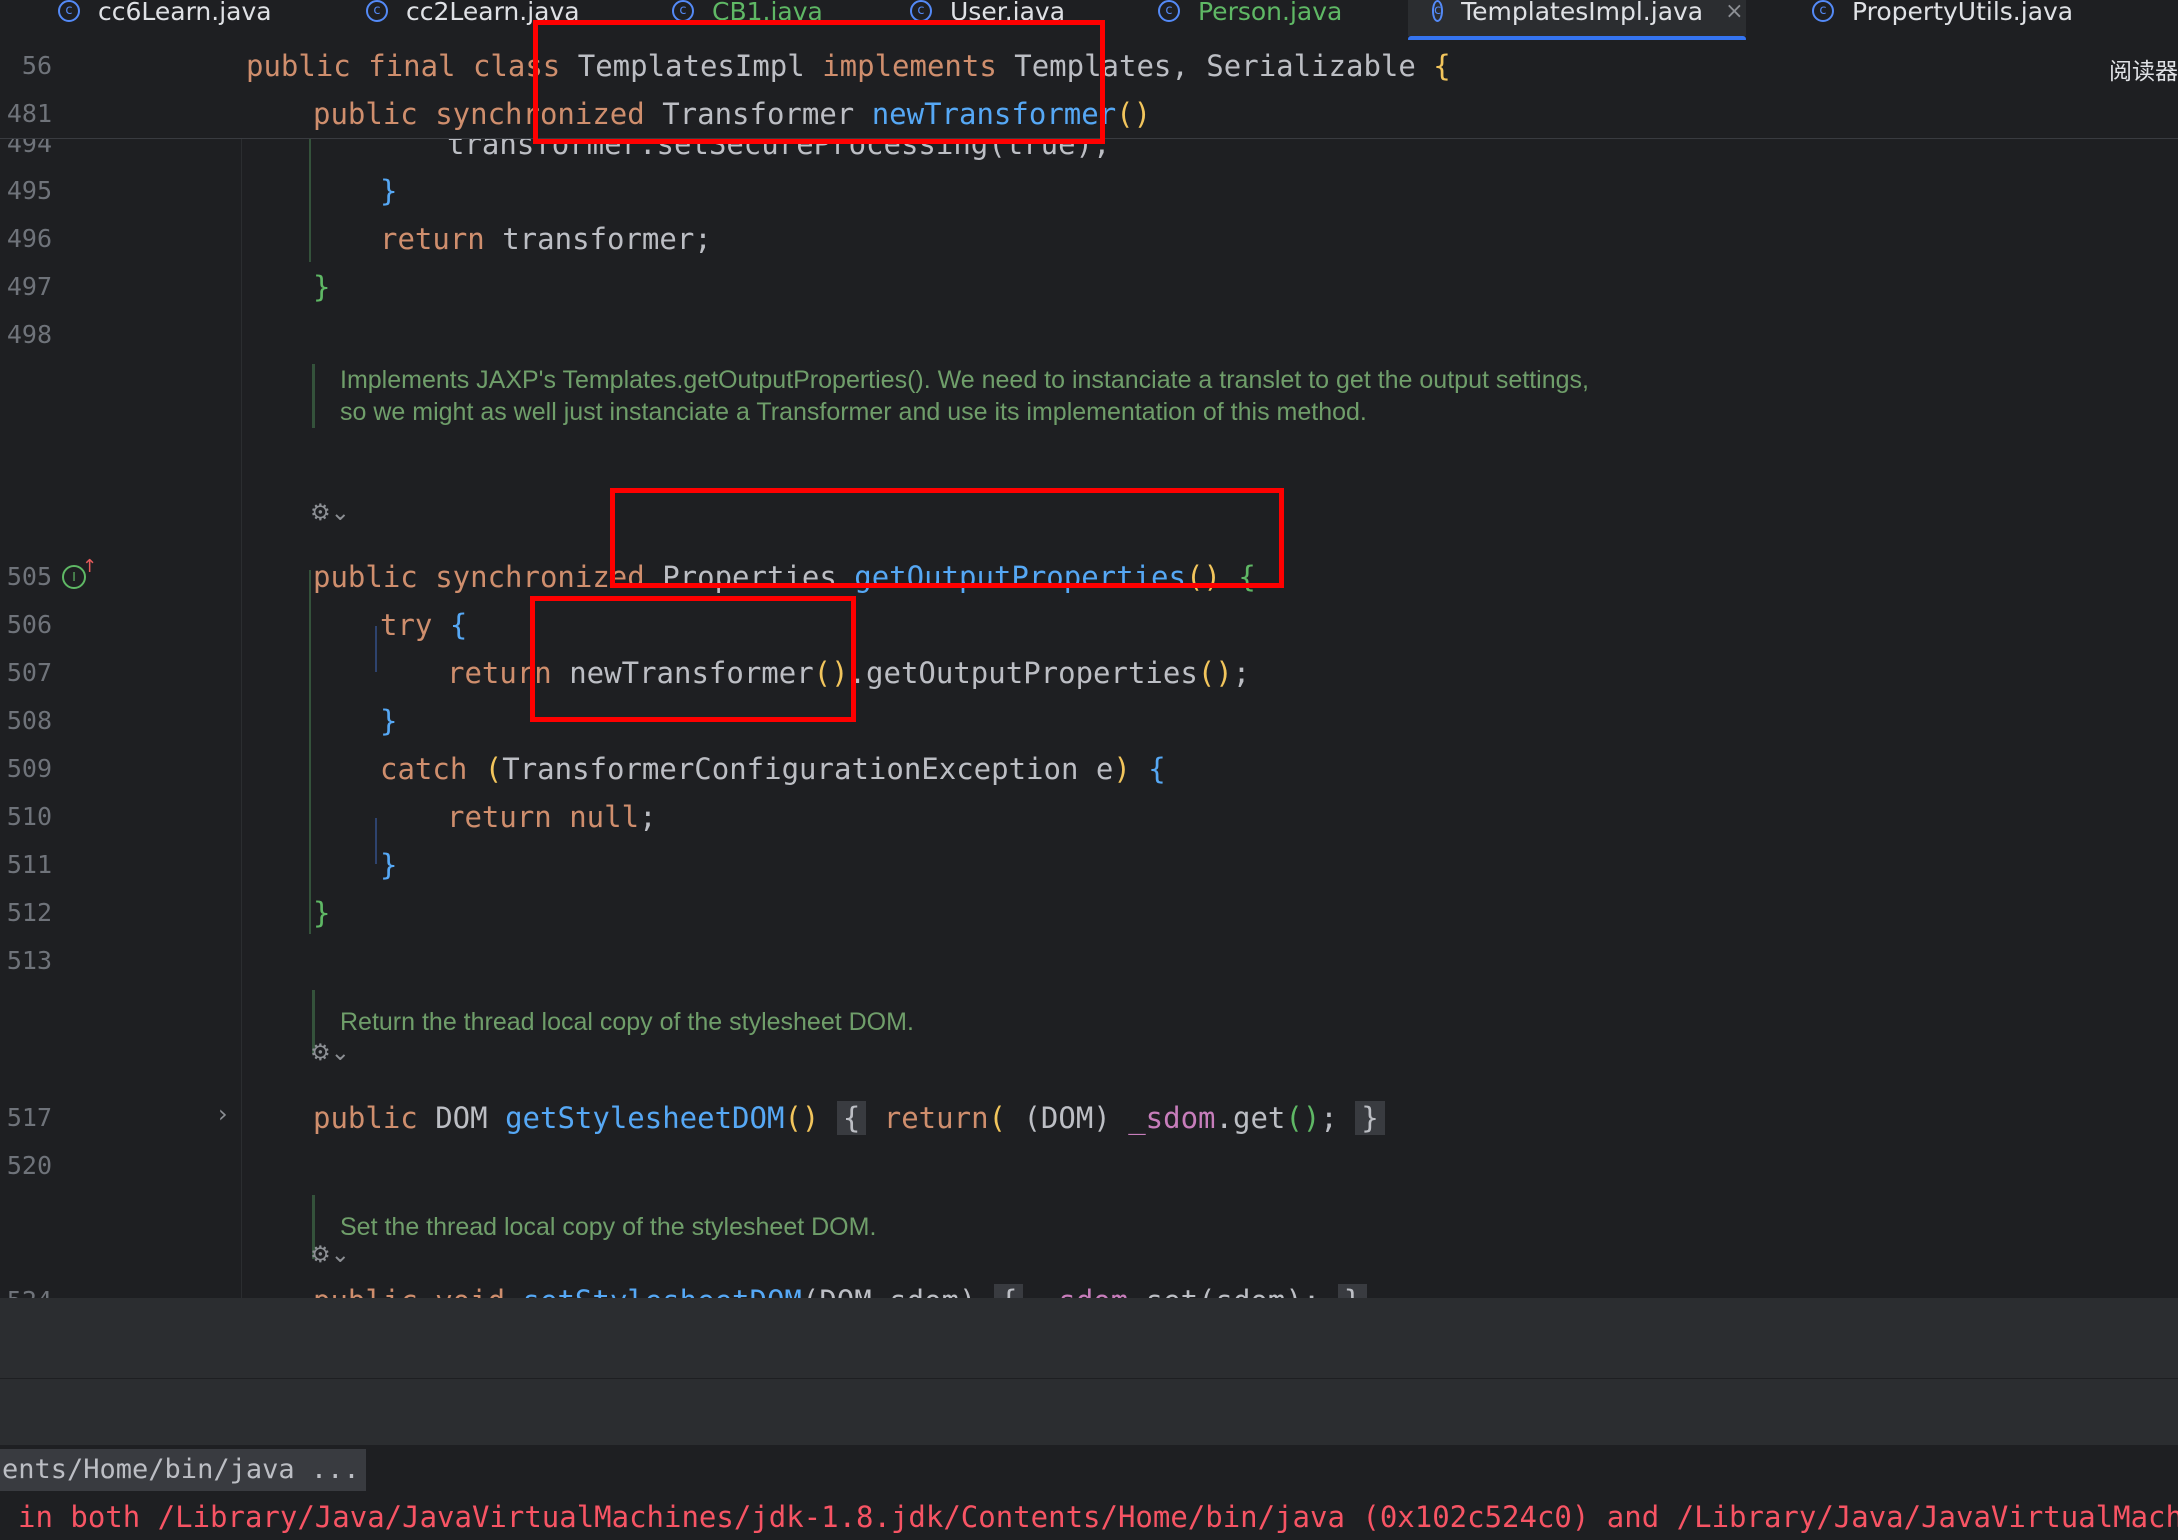 The width and height of the screenshot is (2178, 1540). Describe the element at coordinates (29, 190) in the screenshot. I see `line-number: 495` at that location.